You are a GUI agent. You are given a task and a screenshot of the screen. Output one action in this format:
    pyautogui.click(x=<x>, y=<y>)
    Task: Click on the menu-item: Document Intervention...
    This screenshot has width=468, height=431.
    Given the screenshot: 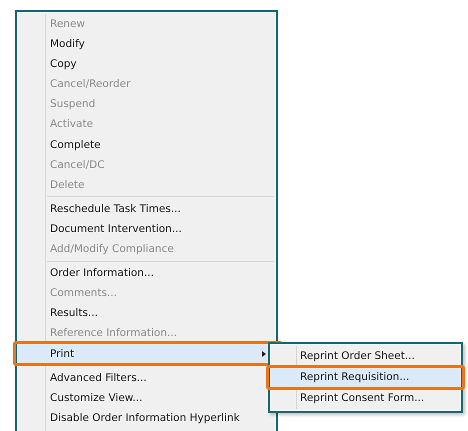 What is the action you would take?
    pyautogui.click(x=146, y=229)
    